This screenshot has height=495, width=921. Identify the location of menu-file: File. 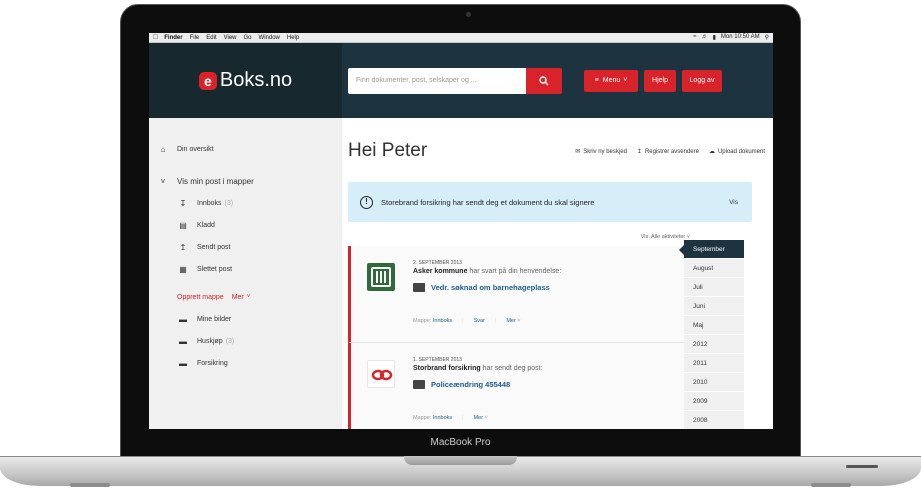
(195, 38).